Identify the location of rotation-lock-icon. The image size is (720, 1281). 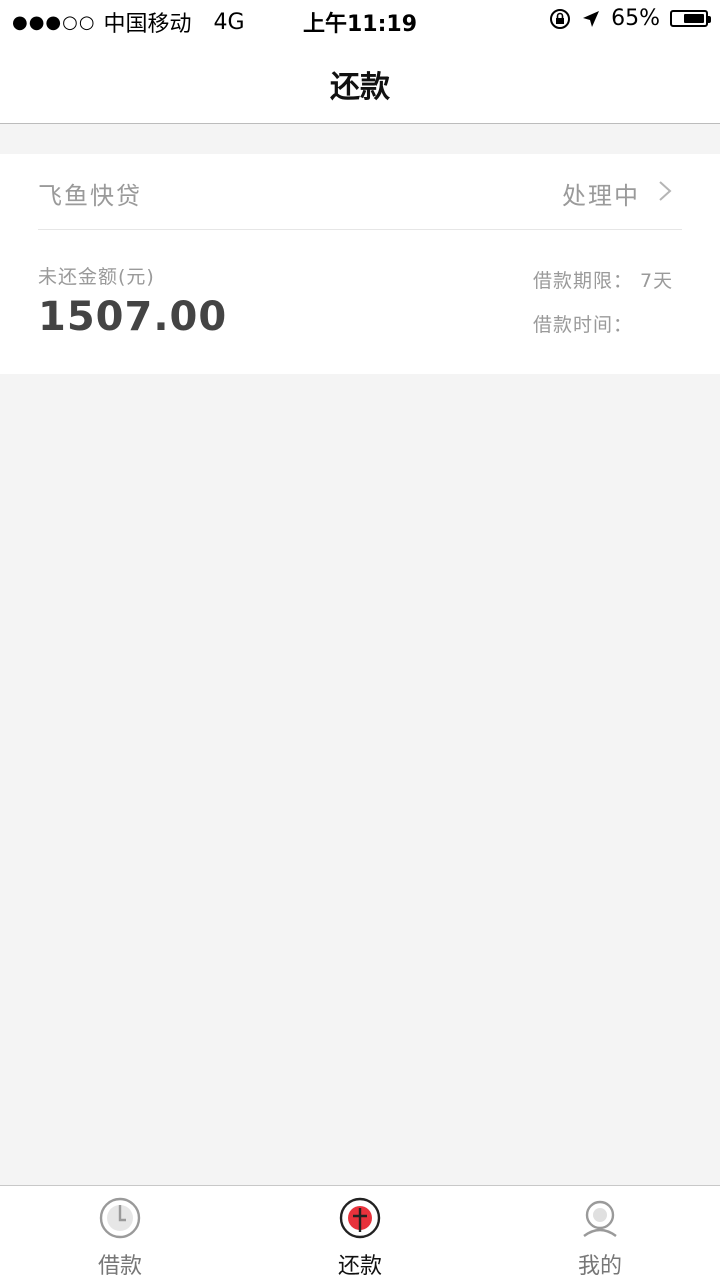
(560, 18).